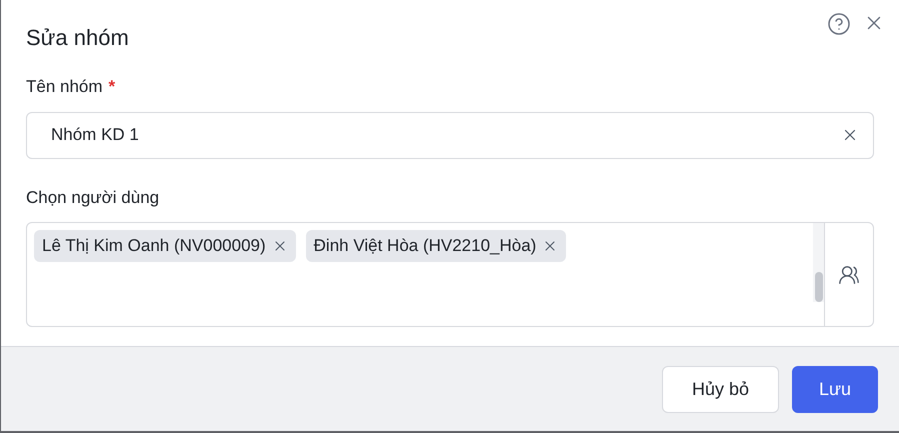 The width and height of the screenshot is (899, 433). Describe the element at coordinates (93, 197) in the screenshot. I see `field-label: Chọn người dùng` at that location.